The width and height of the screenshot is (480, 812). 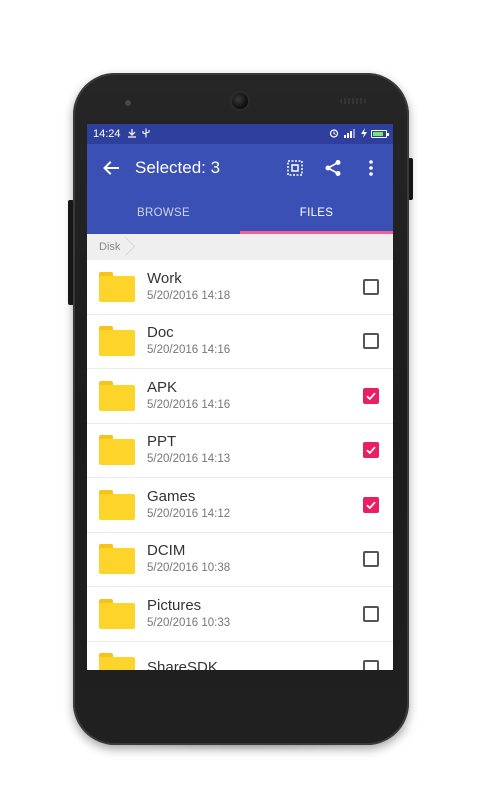 I want to click on usb-debug-icon, so click(x=146, y=134).